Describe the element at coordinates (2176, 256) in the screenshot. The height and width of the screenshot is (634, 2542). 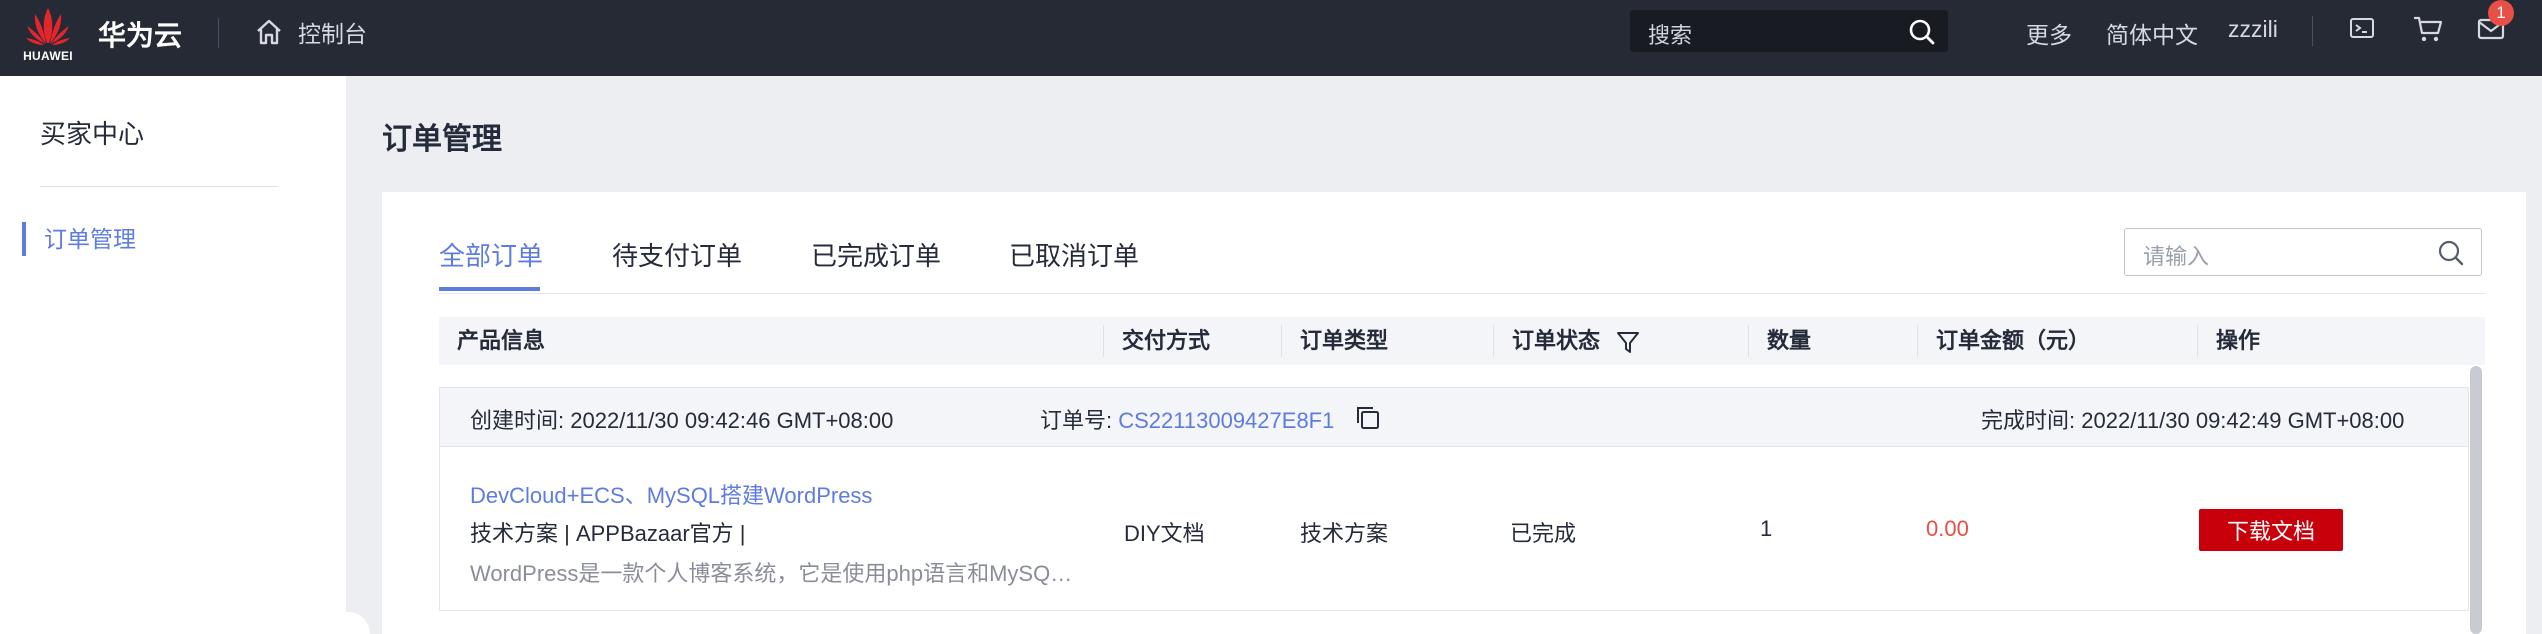
I see `order-search-placeholder: 请输入` at that location.